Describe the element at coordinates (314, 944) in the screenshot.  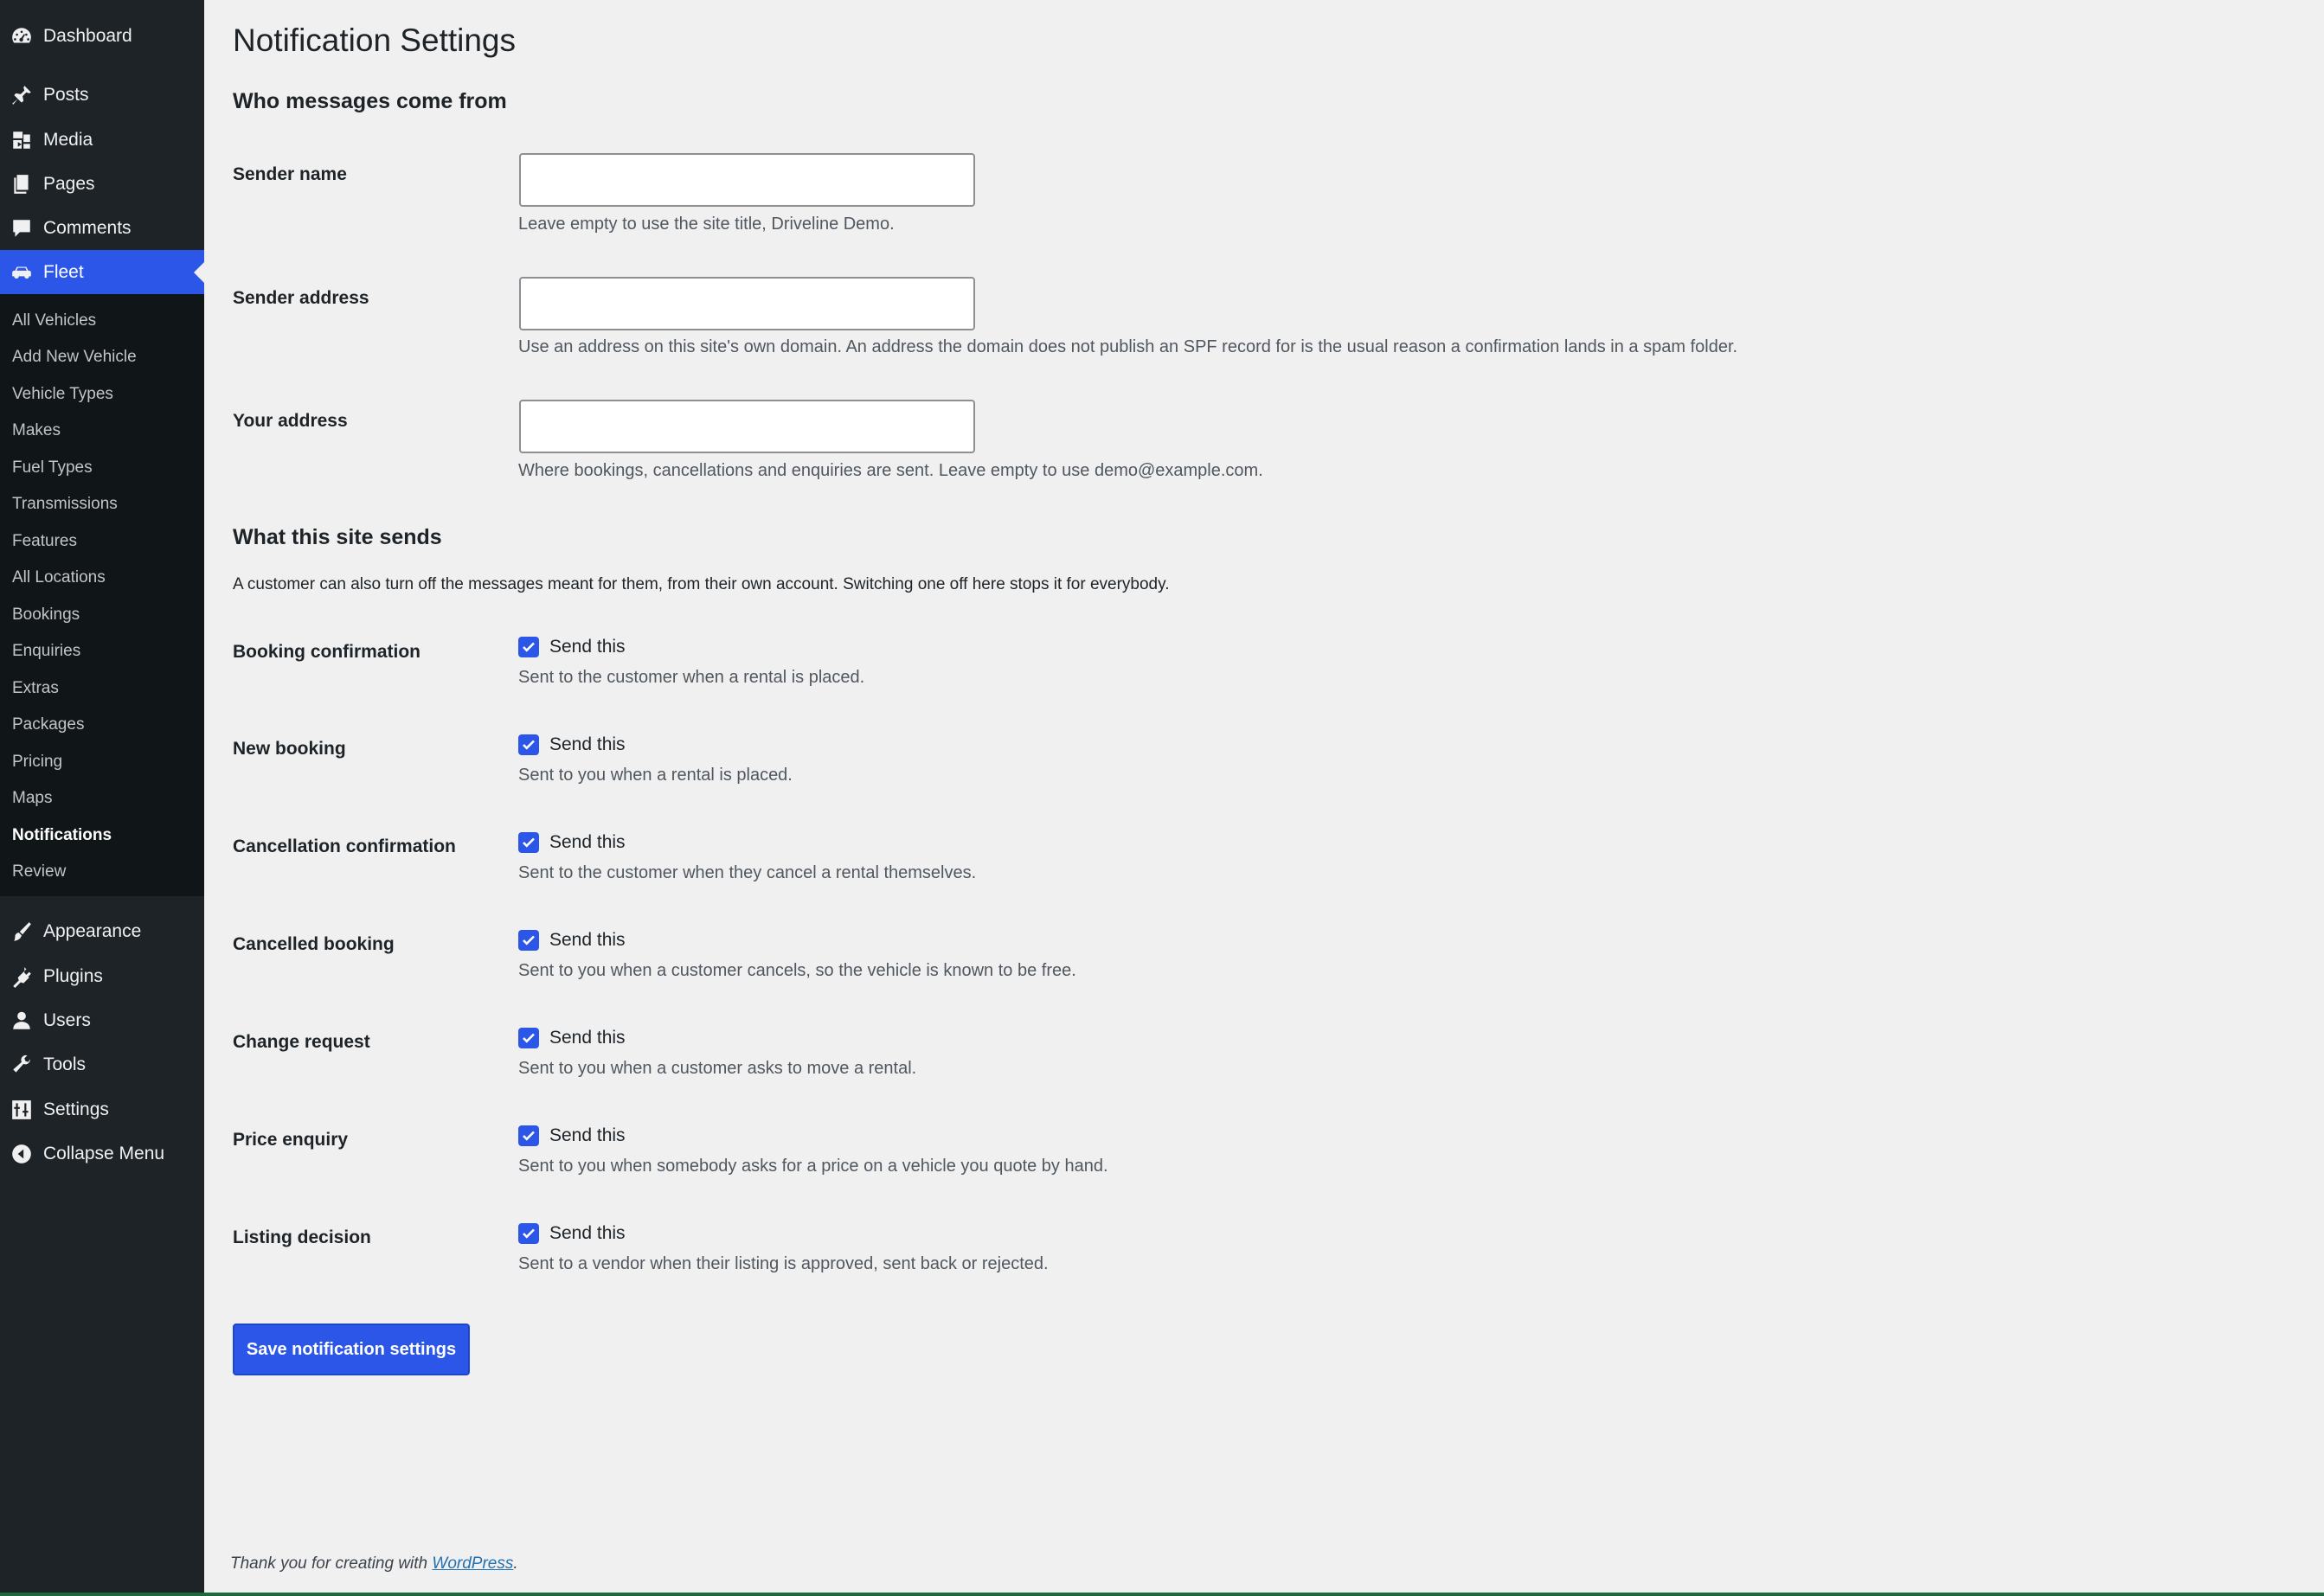
I see `cancelled-booking-label: Cancelled booking` at that location.